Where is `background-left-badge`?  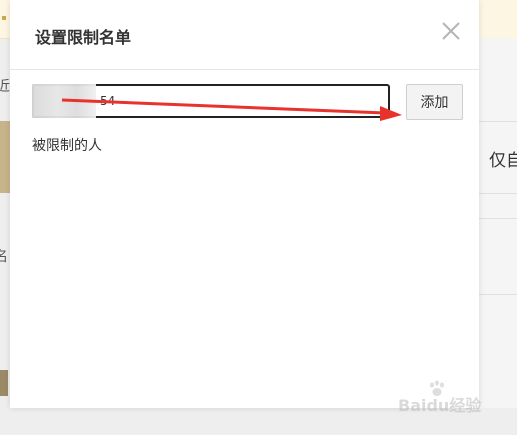 background-left-badge is located at coordinates (4, 383).